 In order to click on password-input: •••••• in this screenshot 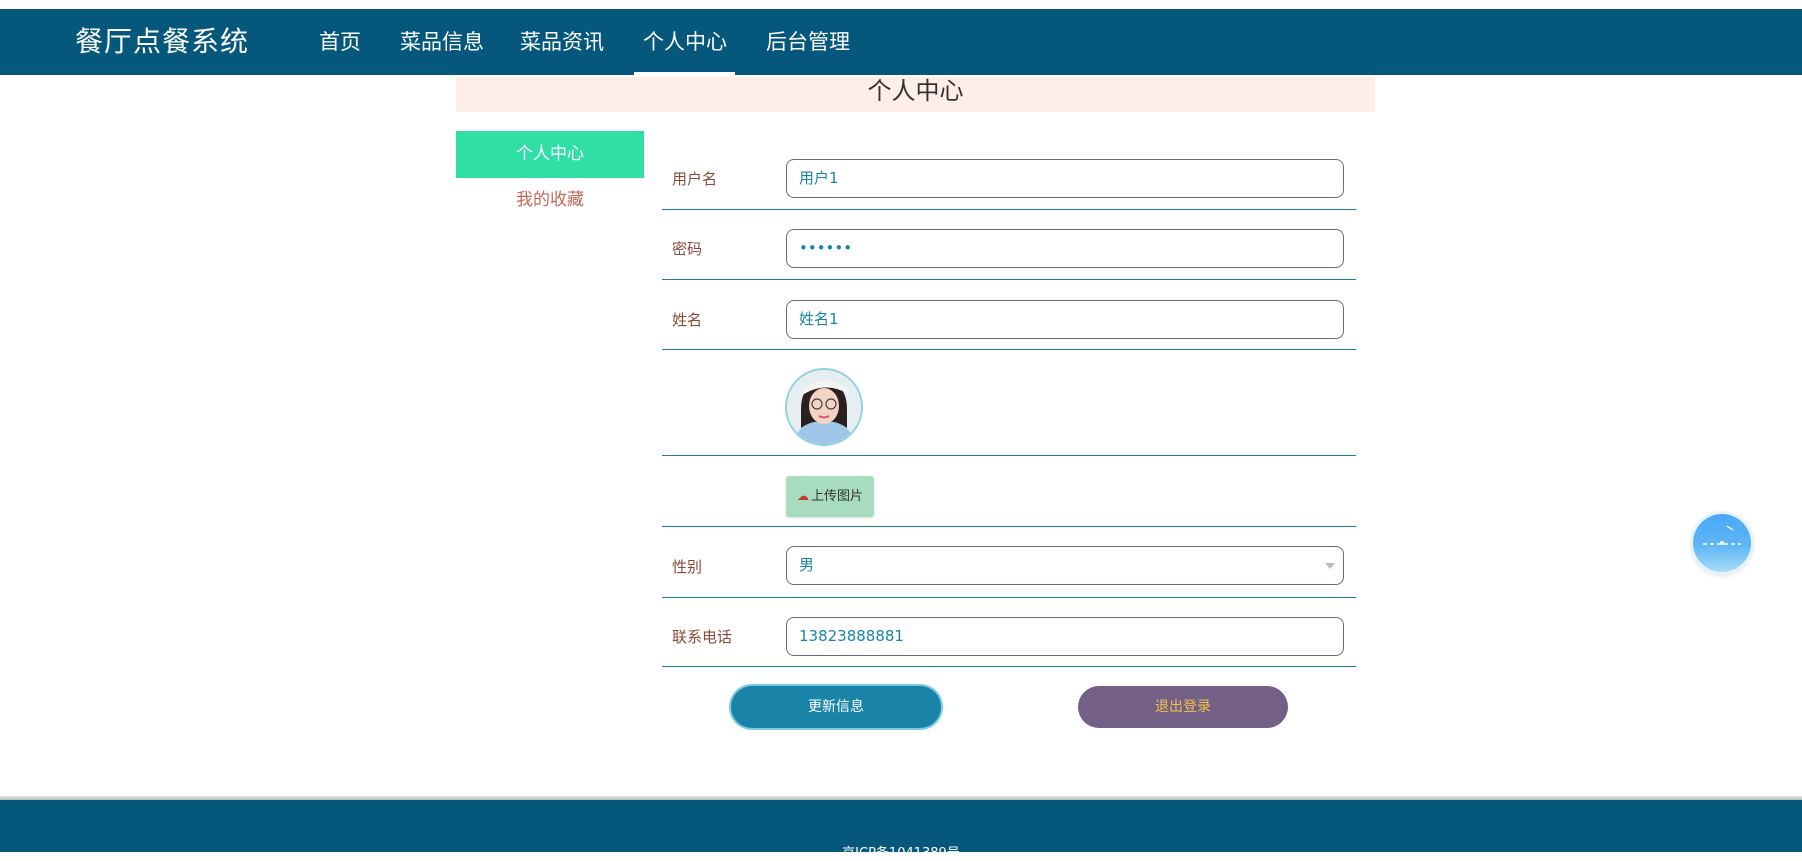, I will do `click(1065, 248)`.